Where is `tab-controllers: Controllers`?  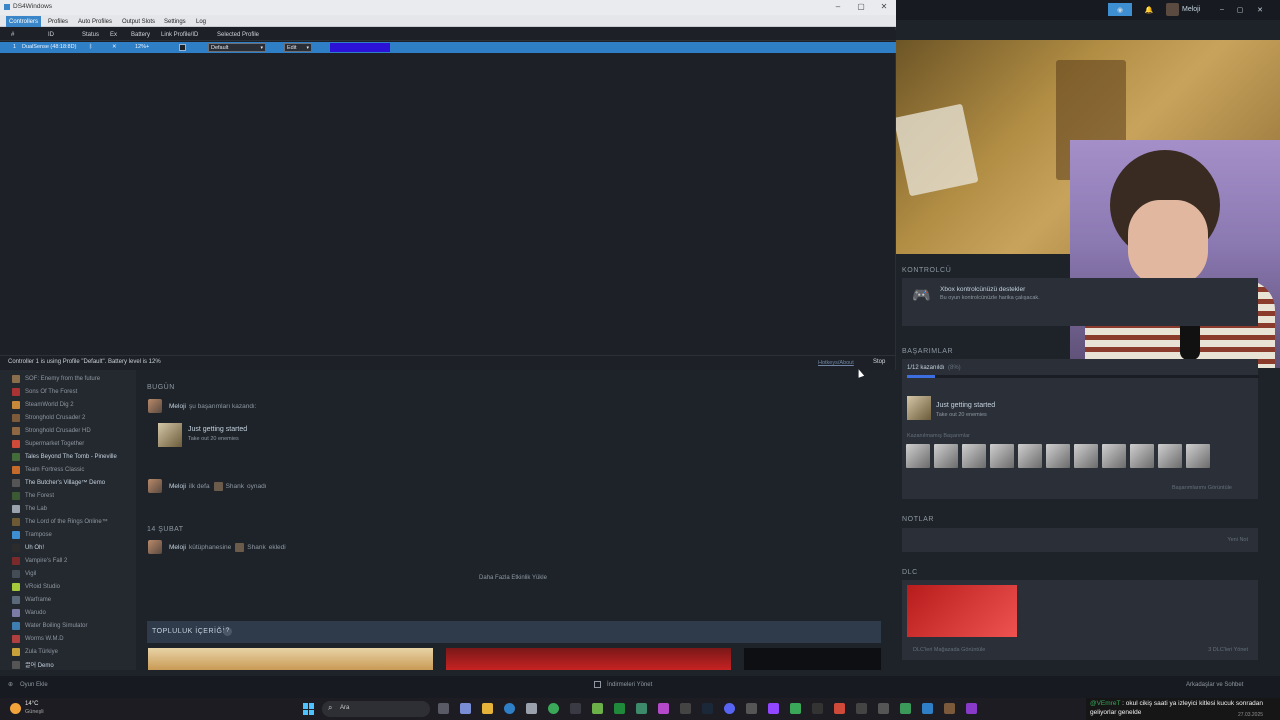
tab-controllers: Controllers is located at coordinates (24, 21).